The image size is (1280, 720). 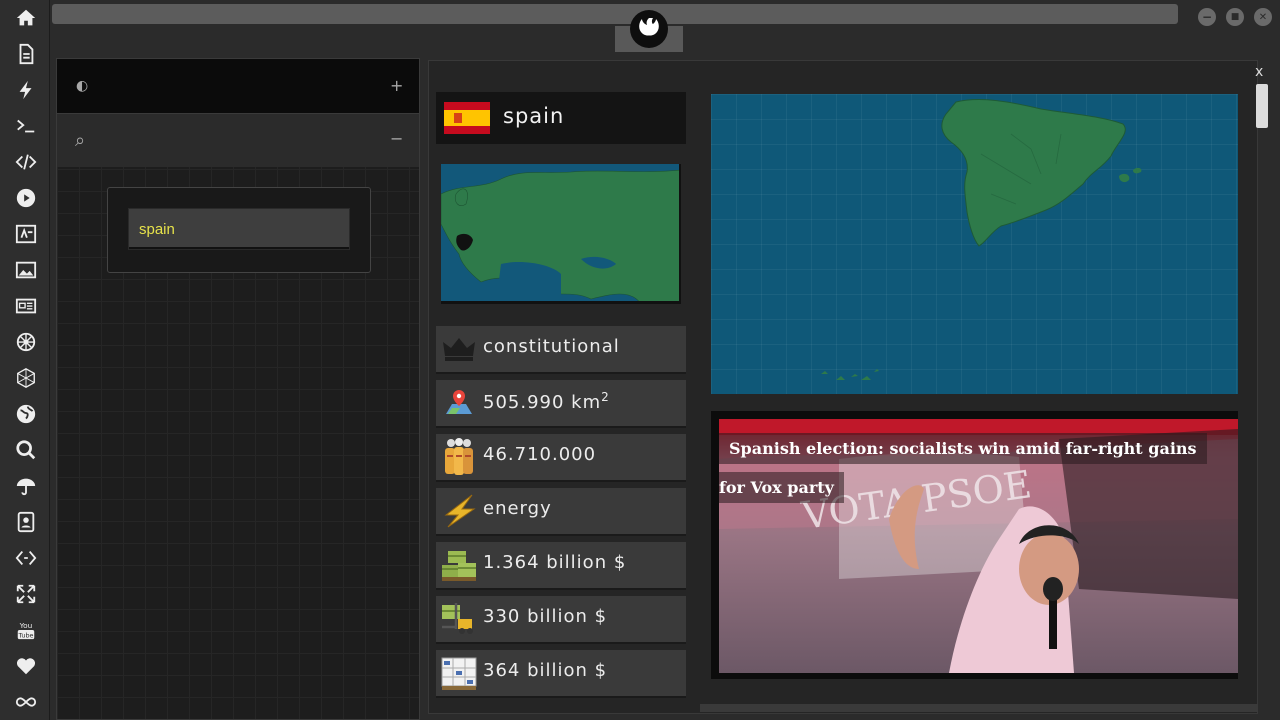 What do you see at coordinates (26, 666) in the screenshot?
I see `heart-icon` at bounding box center [26, 666].